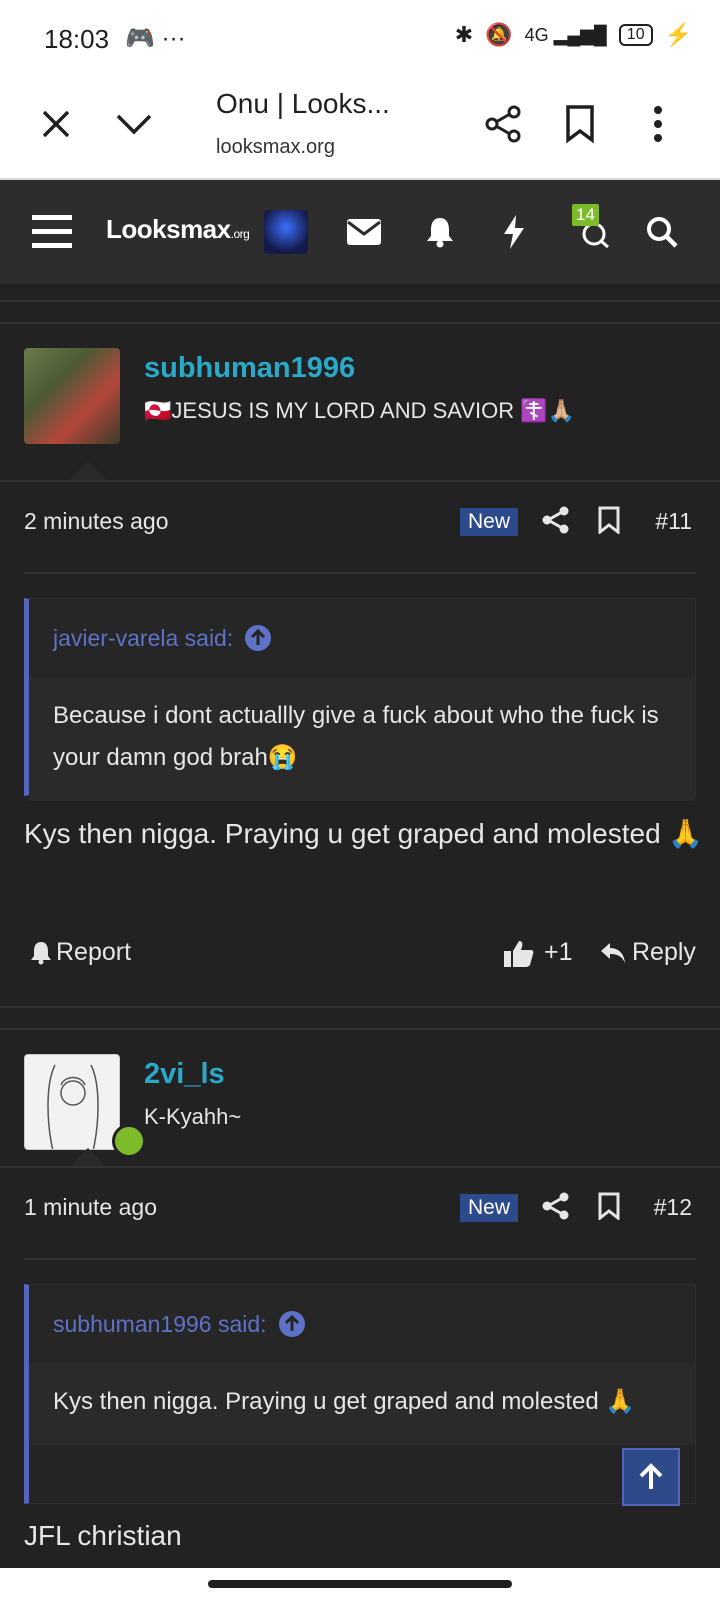 This screenshot has height=1600, width=720. I want to click on minimize-tab-button, so click(134, 124).